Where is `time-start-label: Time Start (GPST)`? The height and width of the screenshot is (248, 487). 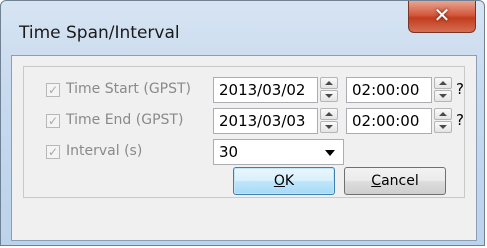 time-start-label: Time Start (GPST) is located at coordinates (129, 89).